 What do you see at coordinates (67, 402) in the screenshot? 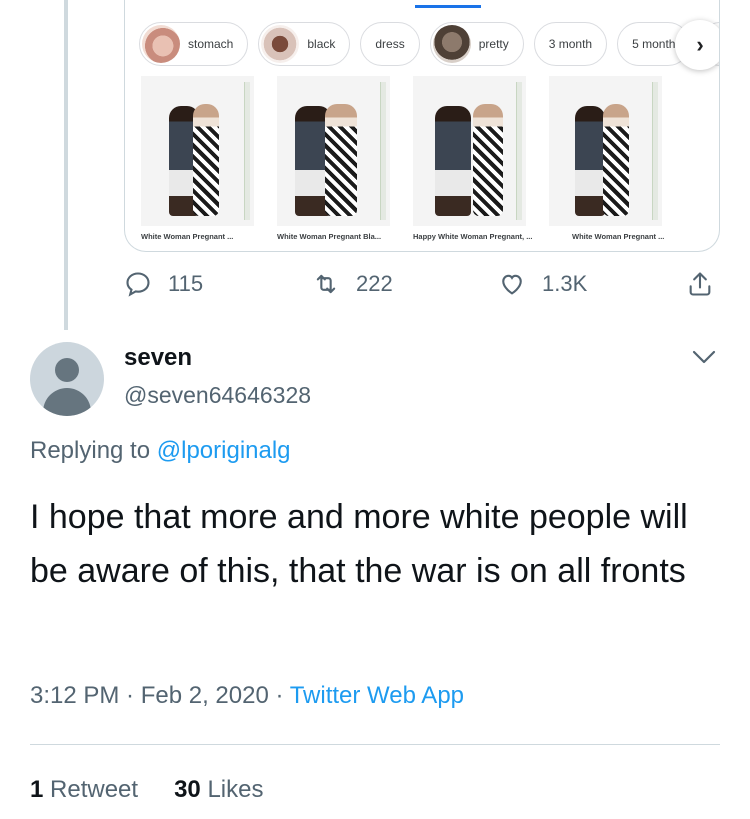
I see `avatar-body` at bounding box center [67, 402].